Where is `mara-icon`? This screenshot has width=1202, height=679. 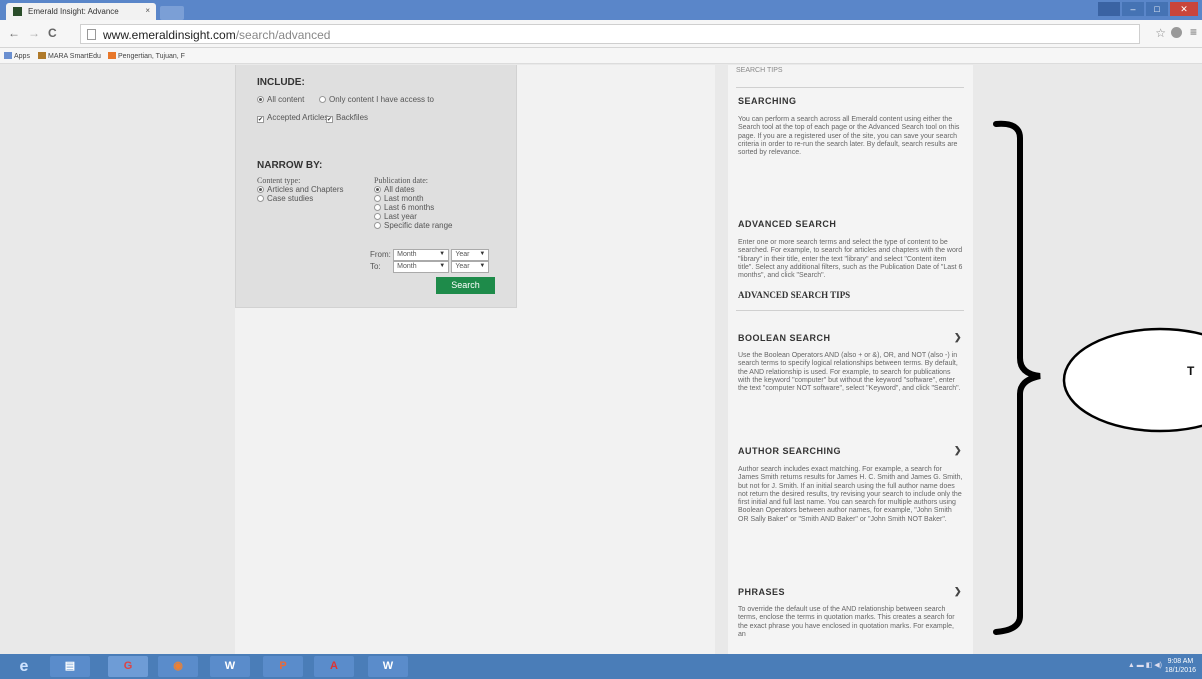 mara-icon is located at coordinates (42, 55).